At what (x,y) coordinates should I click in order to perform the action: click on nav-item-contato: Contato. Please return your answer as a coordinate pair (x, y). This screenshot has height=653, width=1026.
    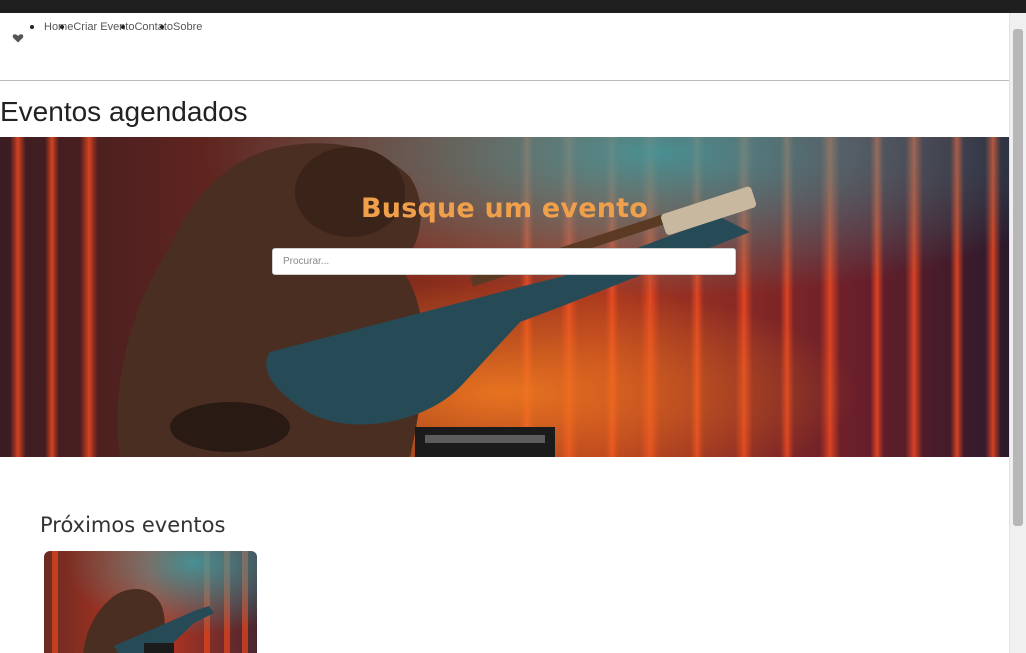
    Looking at the image, I should click on (147, 27).